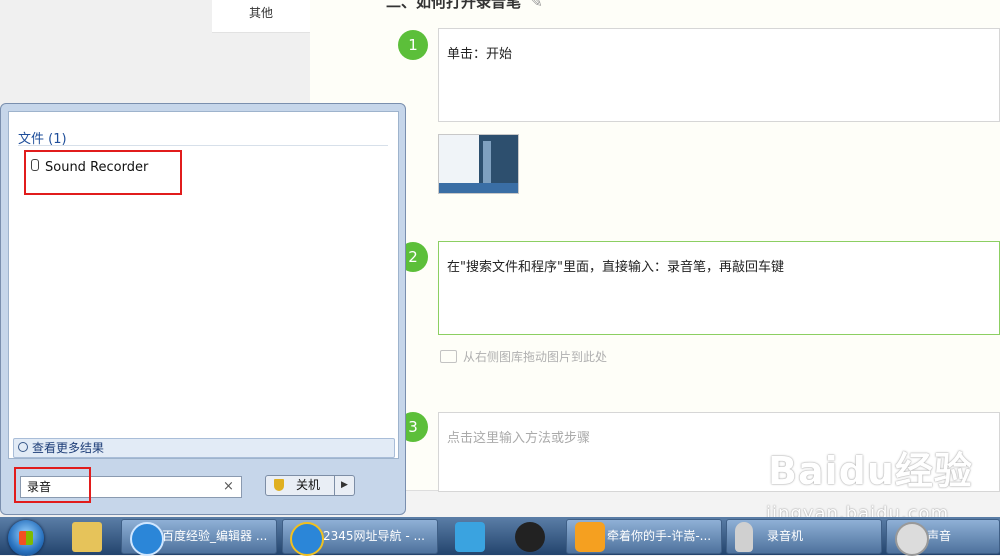 This screenshot has height=556, width=1000. Describe the element at coordinates (719, 452) in the screenshot. I see `step-3-text-box: 点击这里输入方法或步骤` at that location.